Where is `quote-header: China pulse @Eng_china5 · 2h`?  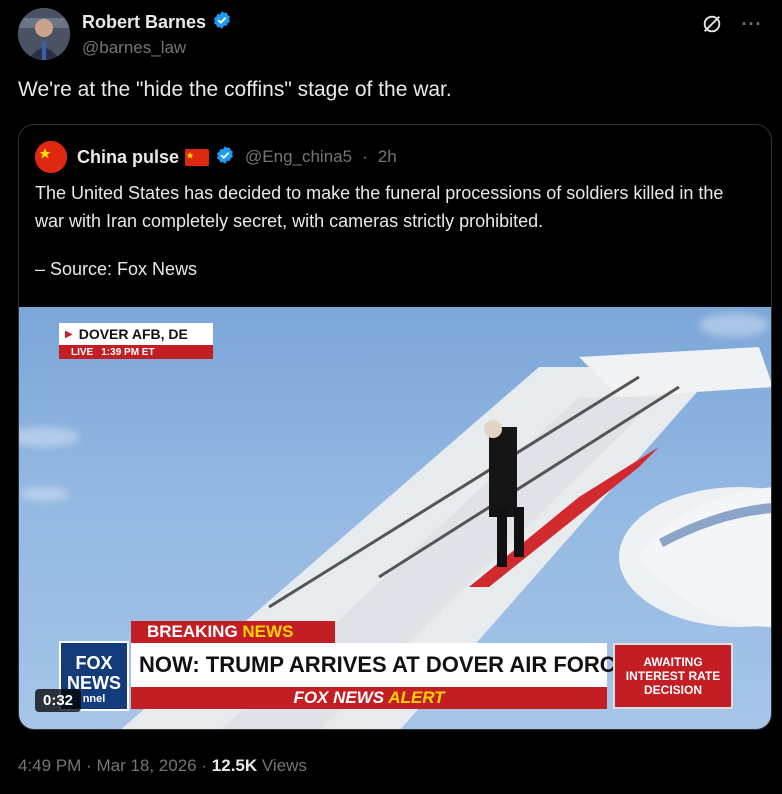 quote-header: China pulse @Eng_china5 · 2h is located at coordinates (216, 157).